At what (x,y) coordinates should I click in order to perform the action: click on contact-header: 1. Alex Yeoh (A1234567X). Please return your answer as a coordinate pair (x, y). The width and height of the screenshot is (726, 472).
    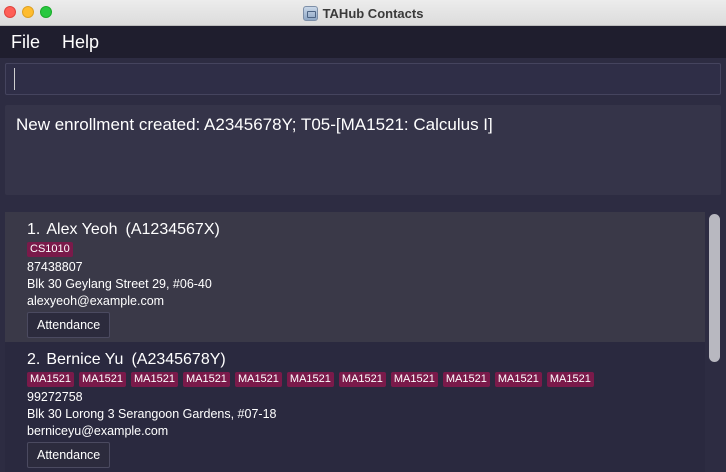
    Looking at the image, I should click on (366, 231).